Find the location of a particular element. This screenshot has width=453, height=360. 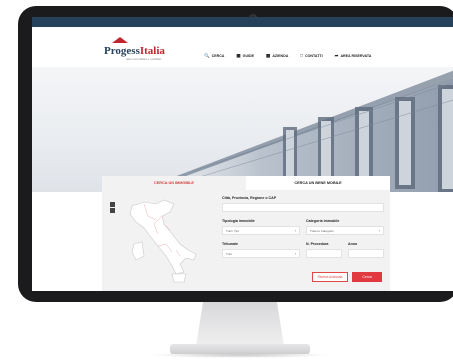

categoria-select: Tutte le Categorie › is located at coordinates (345, 230).